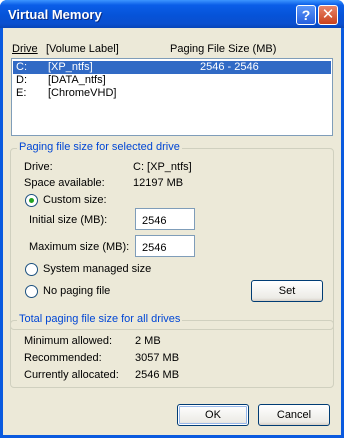 This screenshot has height=438, width=344. Describe the element at coordinates (64, 183) in the screenshot. I see `space-available-label: Space available:` at that location.